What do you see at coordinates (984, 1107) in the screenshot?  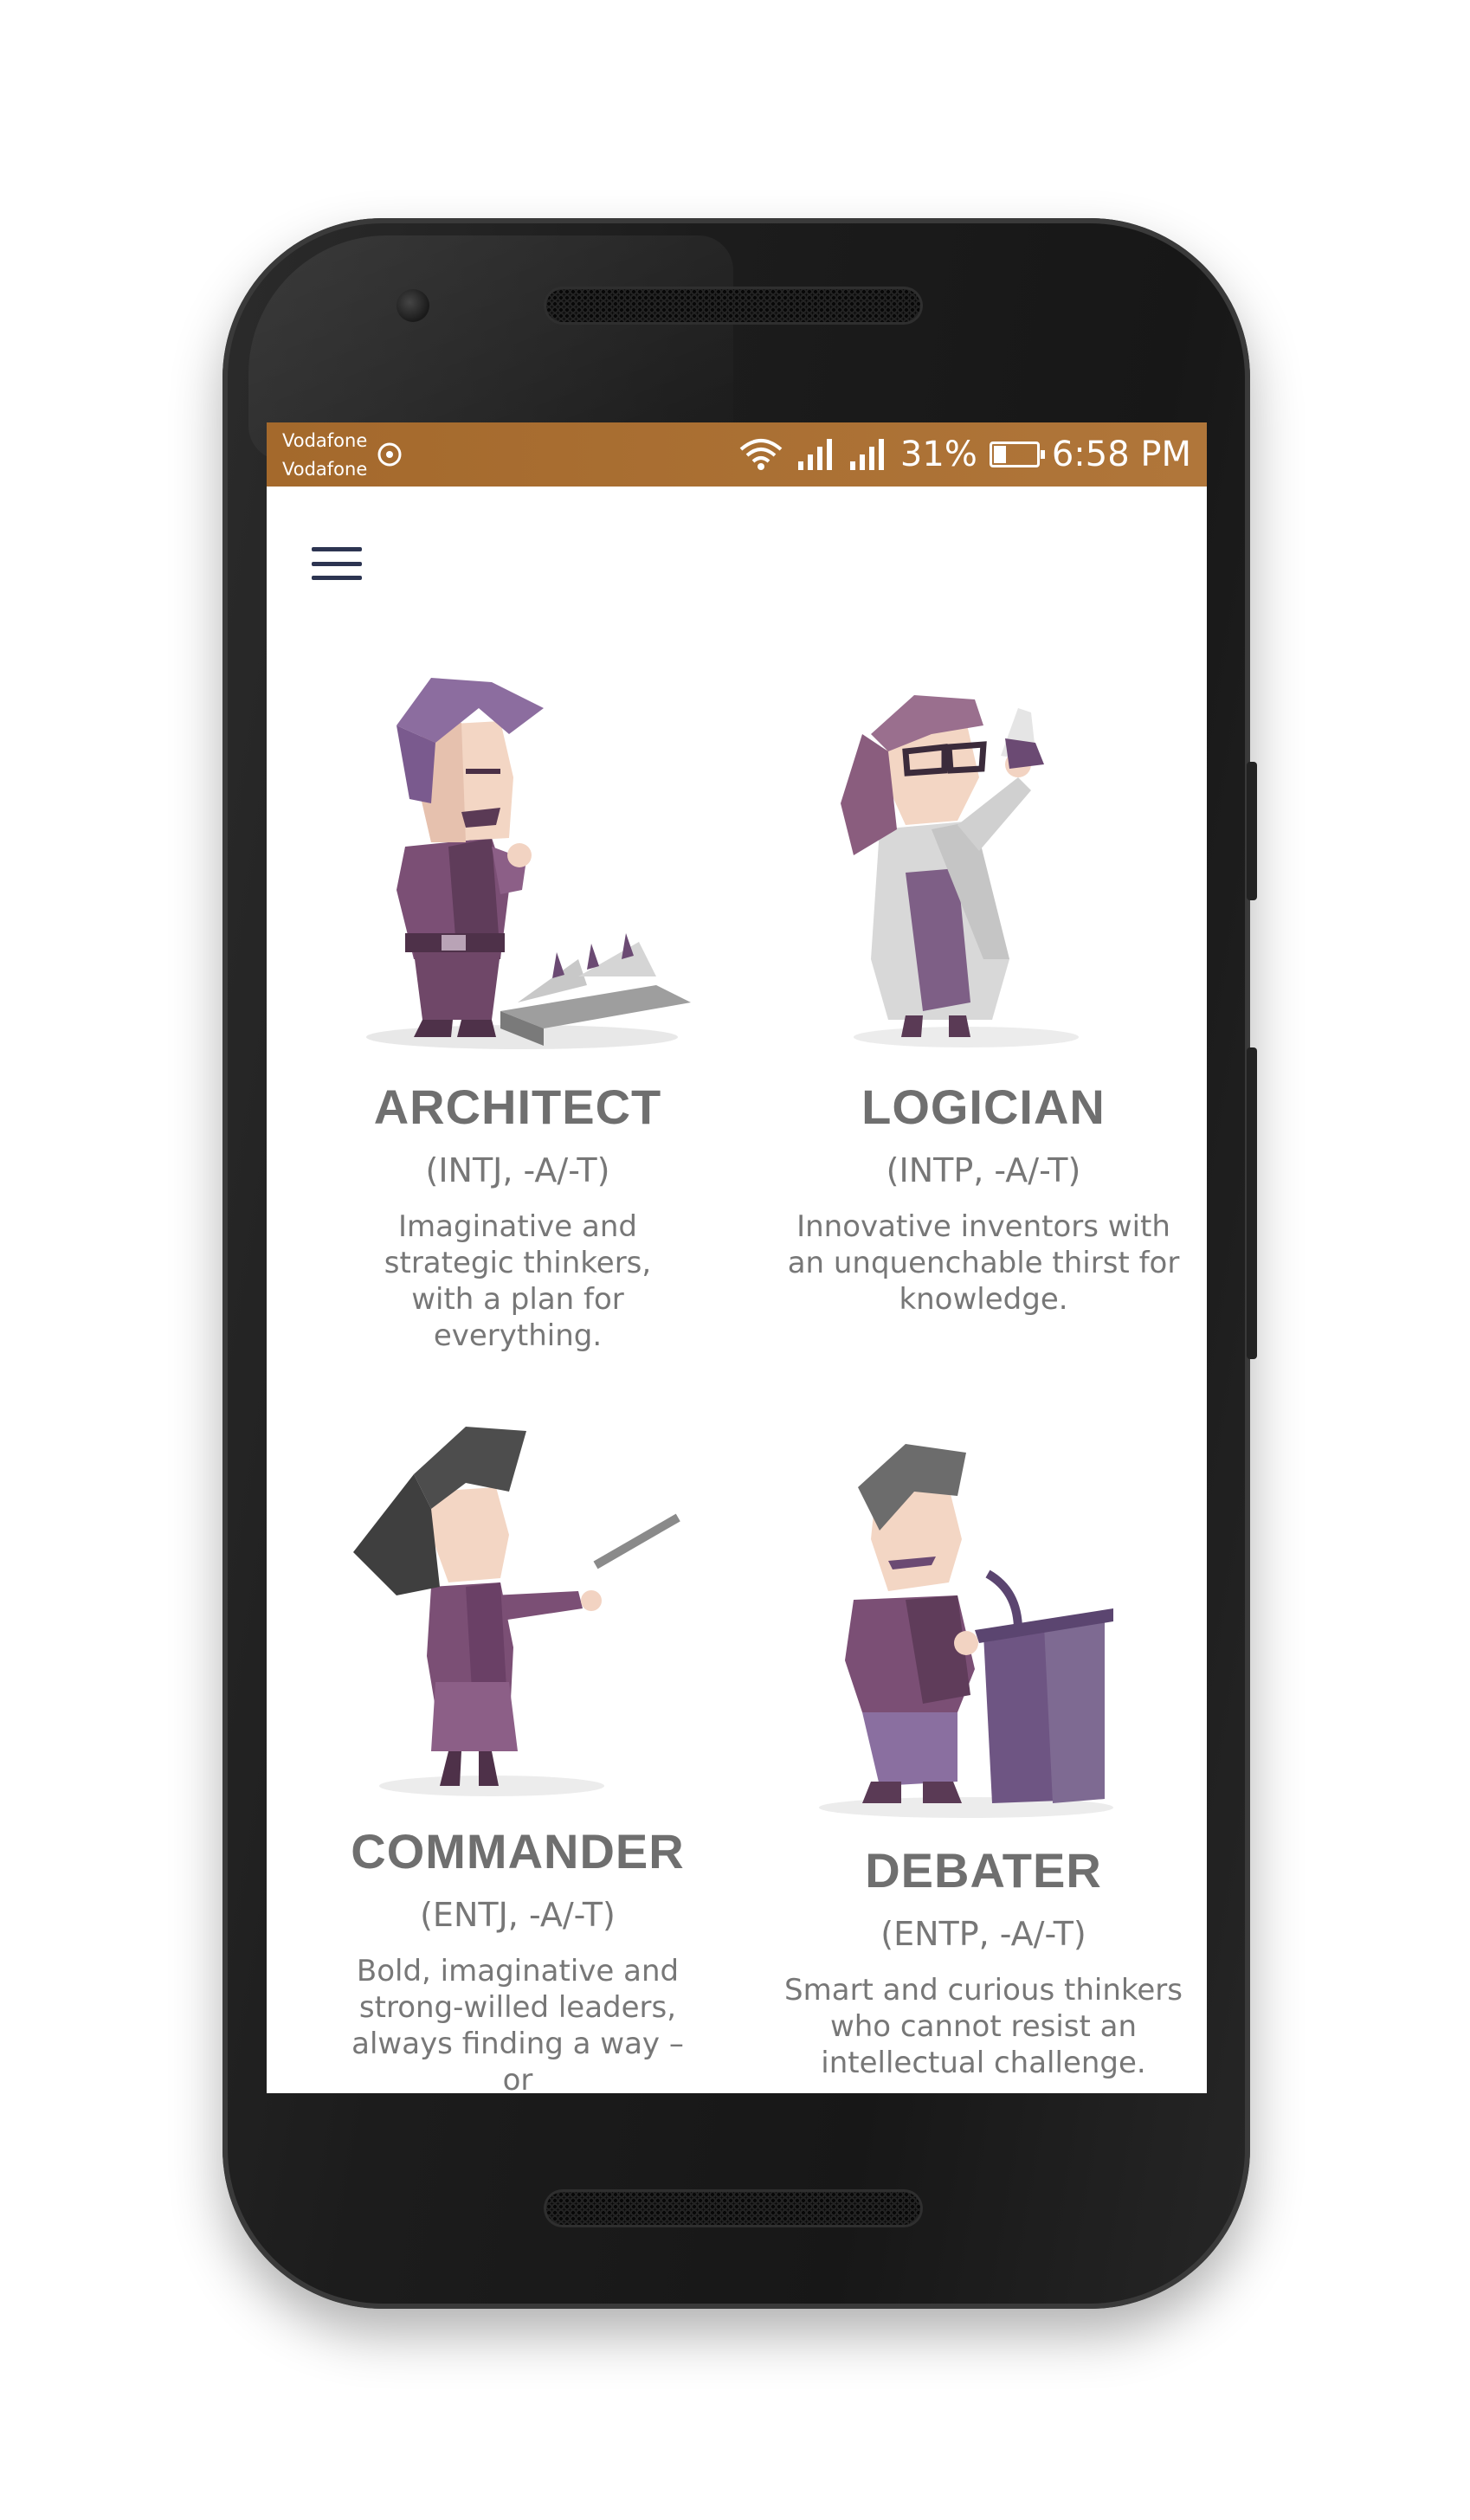 I see `personality-name: LOGICIAN` at bounding box center [984, 1107].